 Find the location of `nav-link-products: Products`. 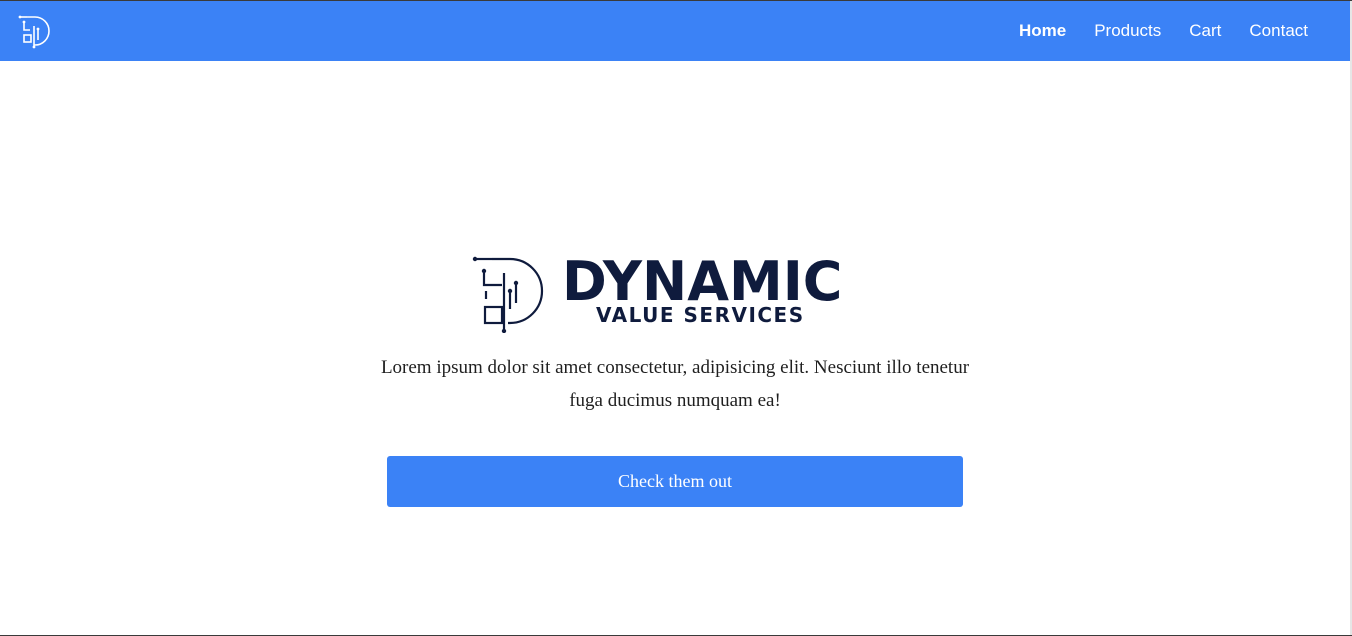

nav-link-products: Products is located at coordinates (1127, 31).